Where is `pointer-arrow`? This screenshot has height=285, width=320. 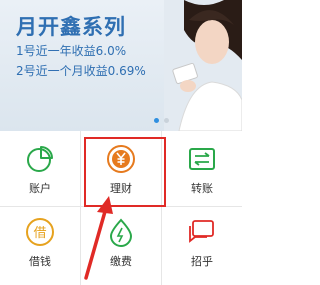
pointer-arrow is located at coordinates (98, 238).